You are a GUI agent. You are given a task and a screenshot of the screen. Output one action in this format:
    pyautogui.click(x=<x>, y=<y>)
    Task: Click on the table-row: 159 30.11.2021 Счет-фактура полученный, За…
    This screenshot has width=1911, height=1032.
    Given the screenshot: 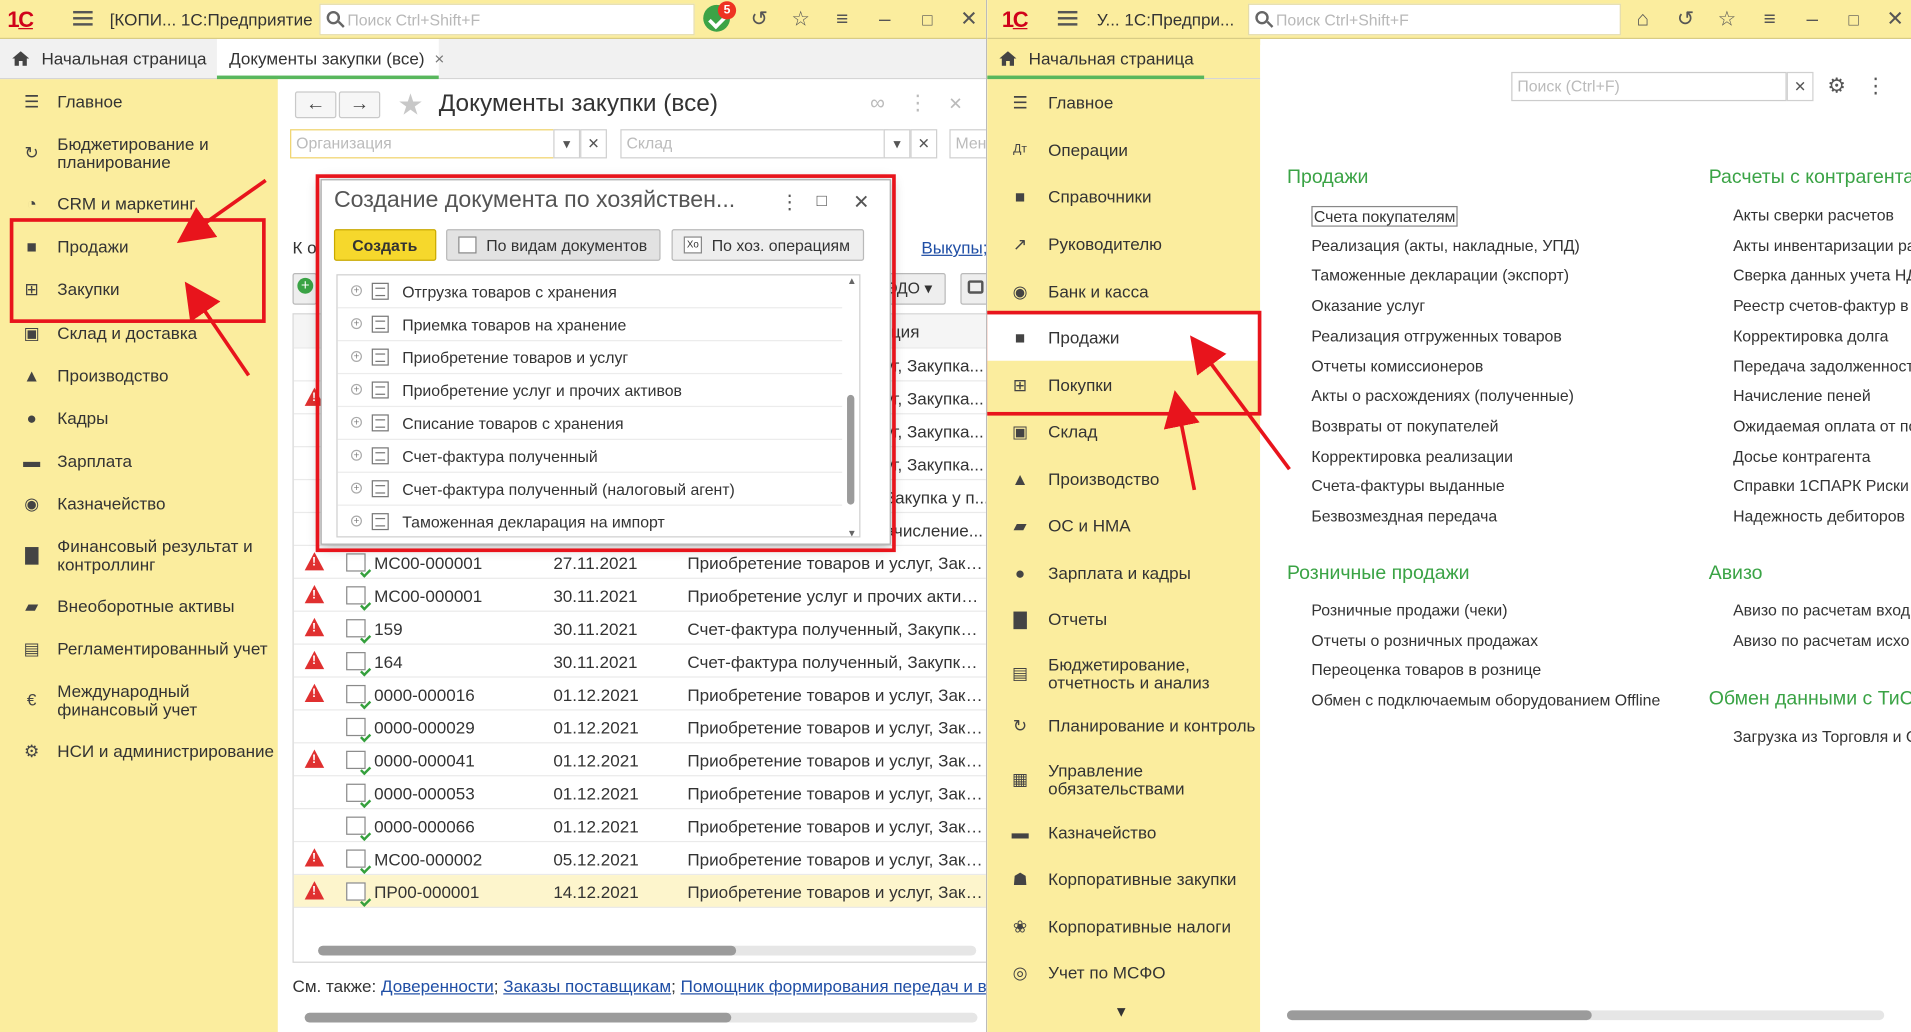 What is the action you would take?
    pyautogui.click(x=639, y=628)
    